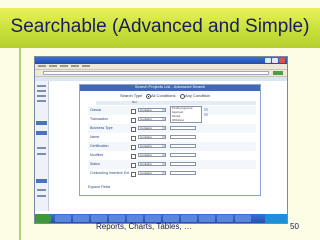 The width and height of the screenshot is (320, 240). Describe the element at coordinates (182, 108) in the screenshot. I see `list-option: Pending Approval` at that location.